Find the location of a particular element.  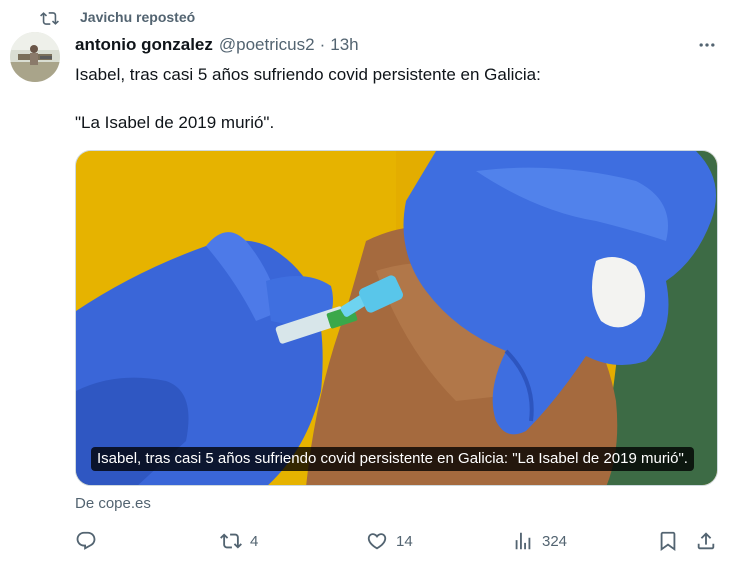

more-button is located at coordinates (707, 45).